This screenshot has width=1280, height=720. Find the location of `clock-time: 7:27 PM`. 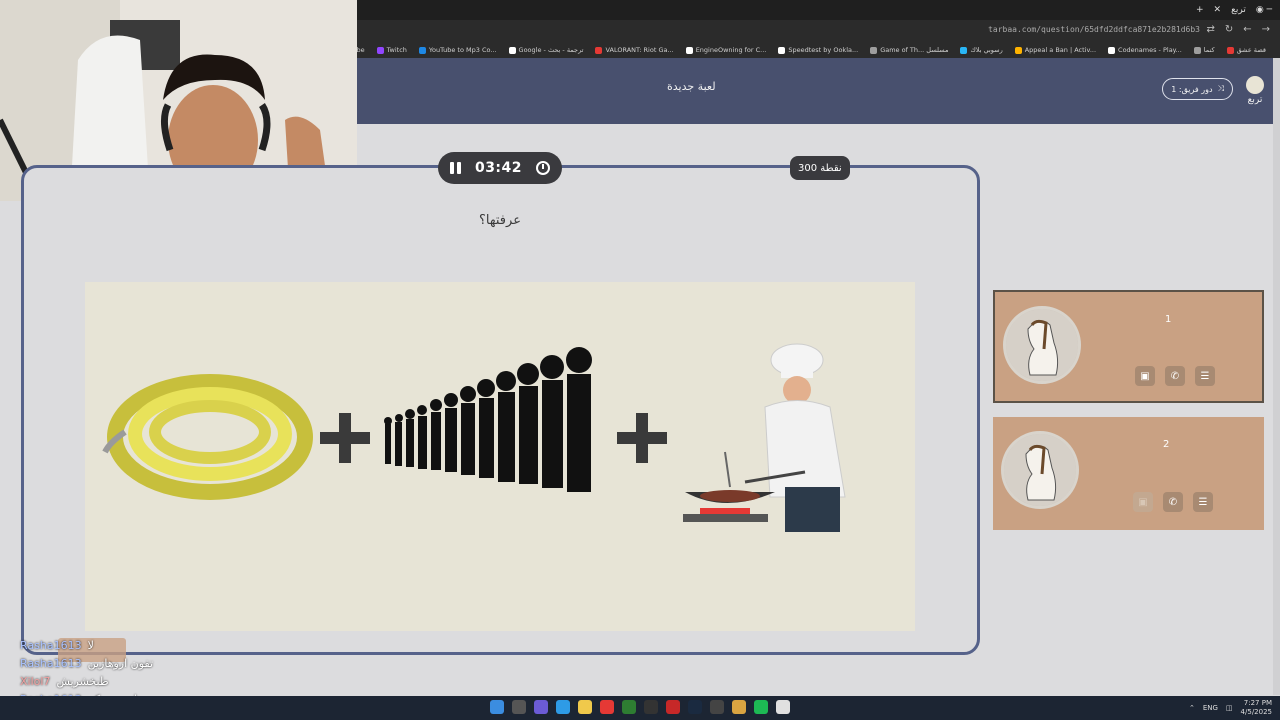

clock-time: 7:27 PM is located at coordinates (1257, 703).